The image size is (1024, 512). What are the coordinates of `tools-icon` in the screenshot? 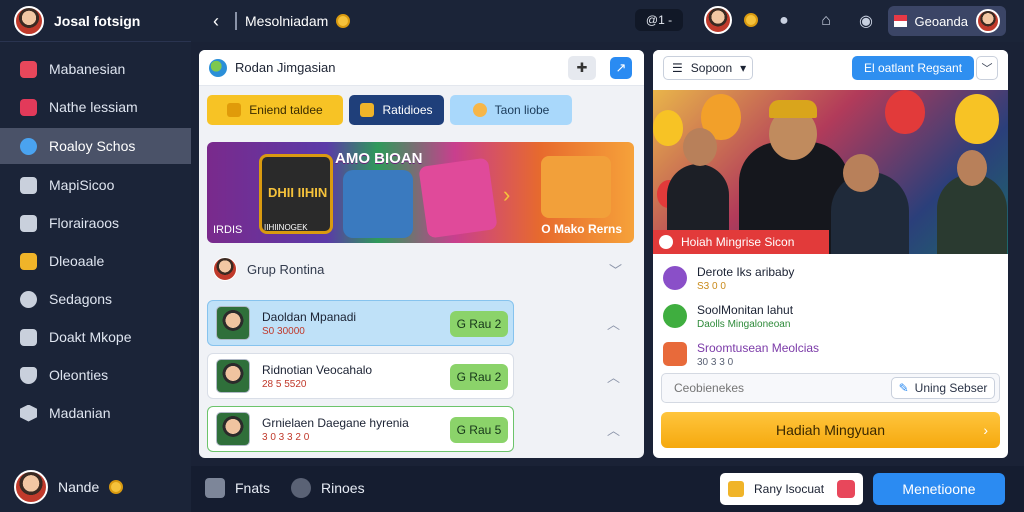 It's located at (28, 337).